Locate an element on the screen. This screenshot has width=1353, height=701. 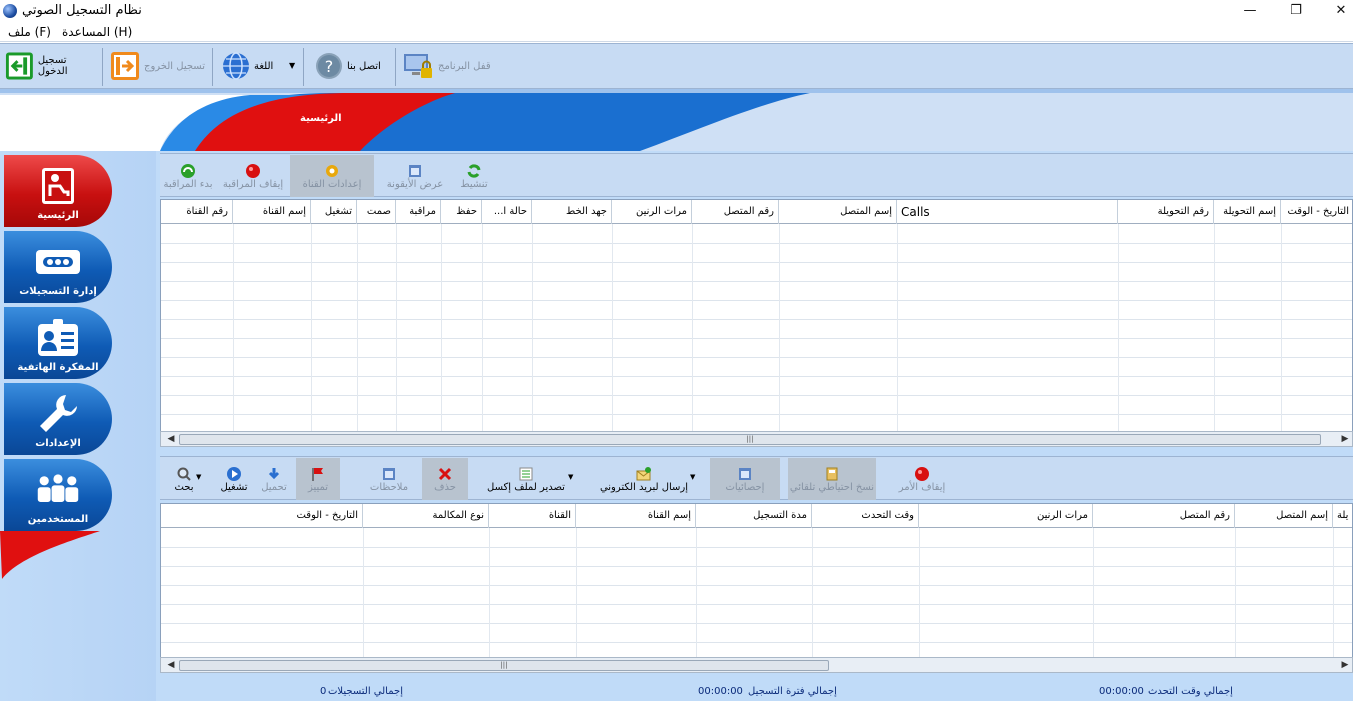
col-status: ...حالة ا is located at coordinates (507, 212).